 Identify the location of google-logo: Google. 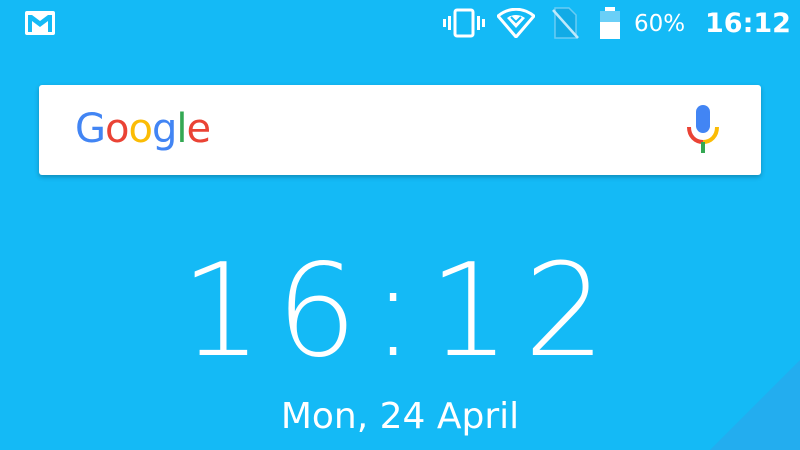
(143, 129).